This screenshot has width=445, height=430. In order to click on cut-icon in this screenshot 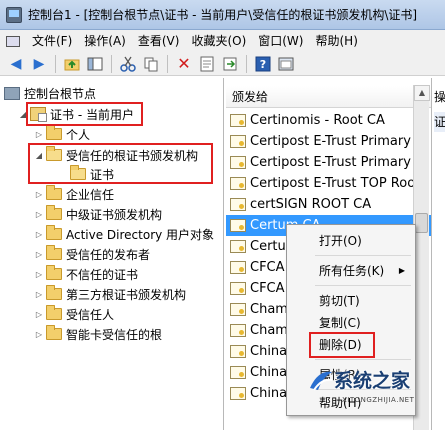, I will do `click(128, 64)`.